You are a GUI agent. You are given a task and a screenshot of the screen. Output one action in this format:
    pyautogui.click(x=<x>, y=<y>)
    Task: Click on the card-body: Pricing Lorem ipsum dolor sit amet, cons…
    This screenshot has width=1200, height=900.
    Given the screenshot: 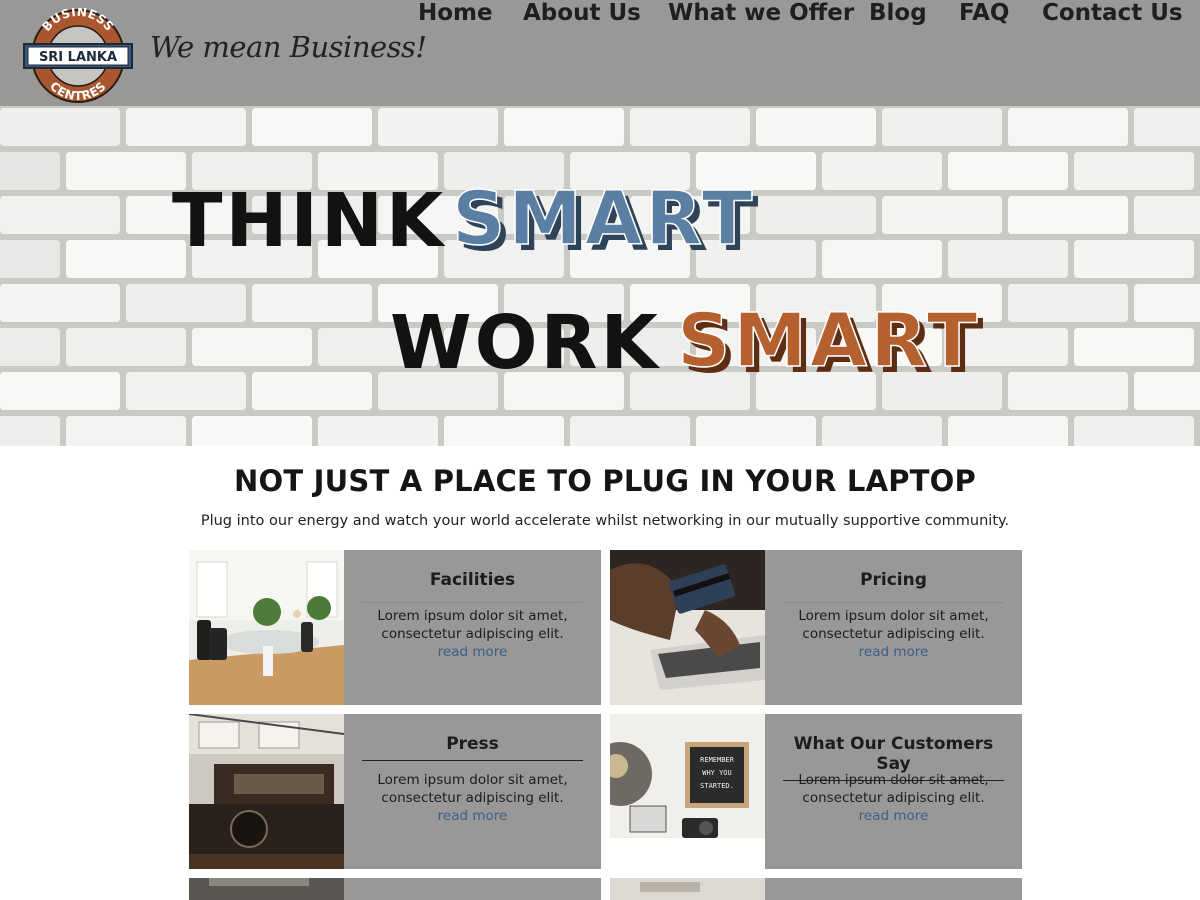 What is the action you would take?
    pyautogui.click(x=893, y=627)
    